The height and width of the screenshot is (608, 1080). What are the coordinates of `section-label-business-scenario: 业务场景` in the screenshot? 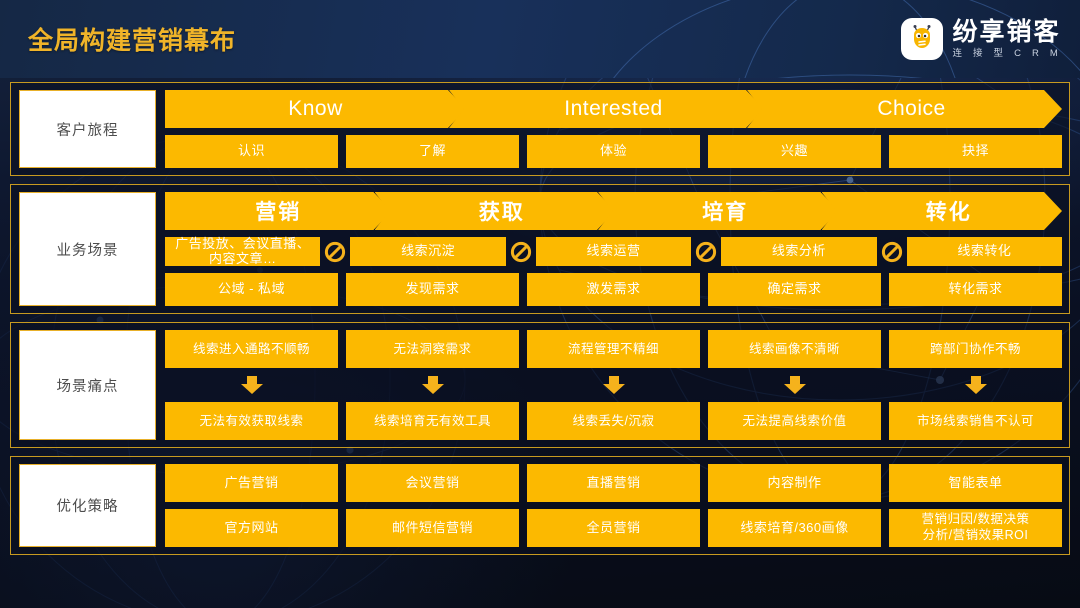 It's located at (87, 249).